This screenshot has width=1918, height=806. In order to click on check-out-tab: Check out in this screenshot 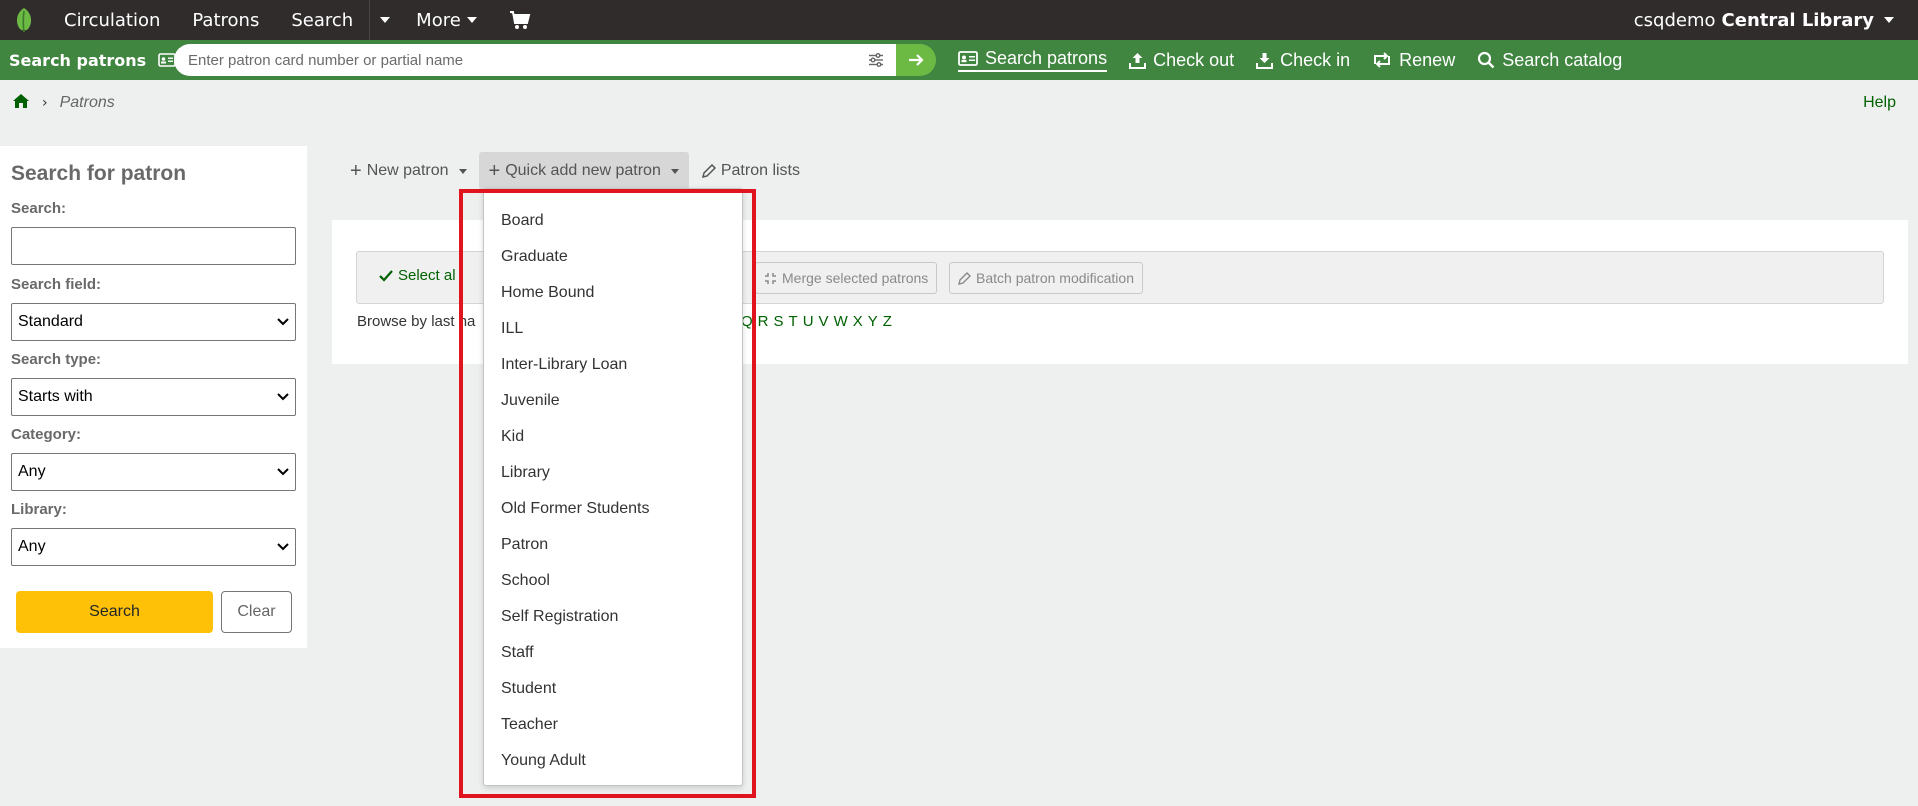, I will do `click(1181, 60)`.